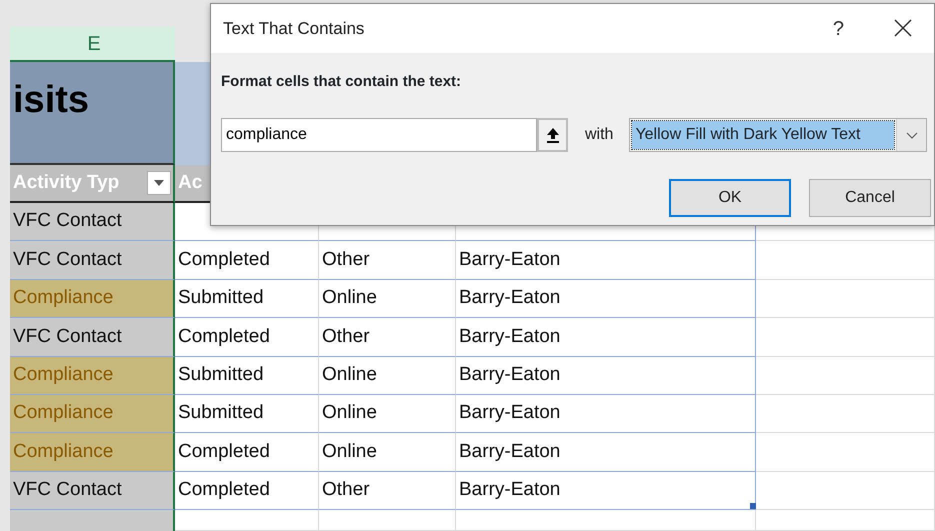  Describe the element at coordinates (379, 135) in the screenshot. I see `text-field: compliance` at that location.